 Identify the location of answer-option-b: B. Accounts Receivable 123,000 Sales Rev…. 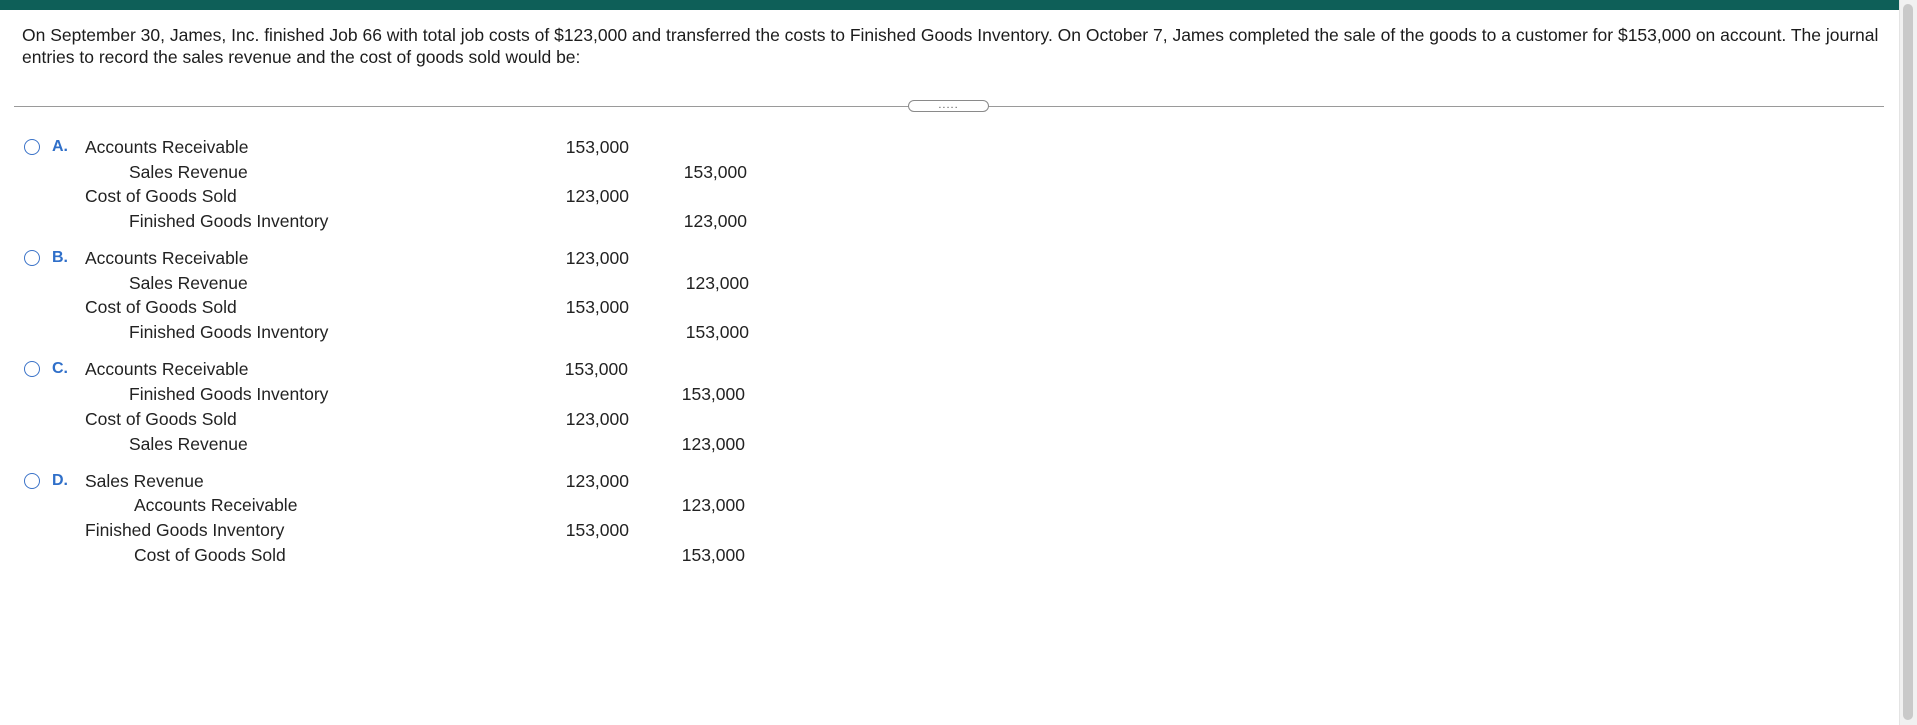
(402, 297).